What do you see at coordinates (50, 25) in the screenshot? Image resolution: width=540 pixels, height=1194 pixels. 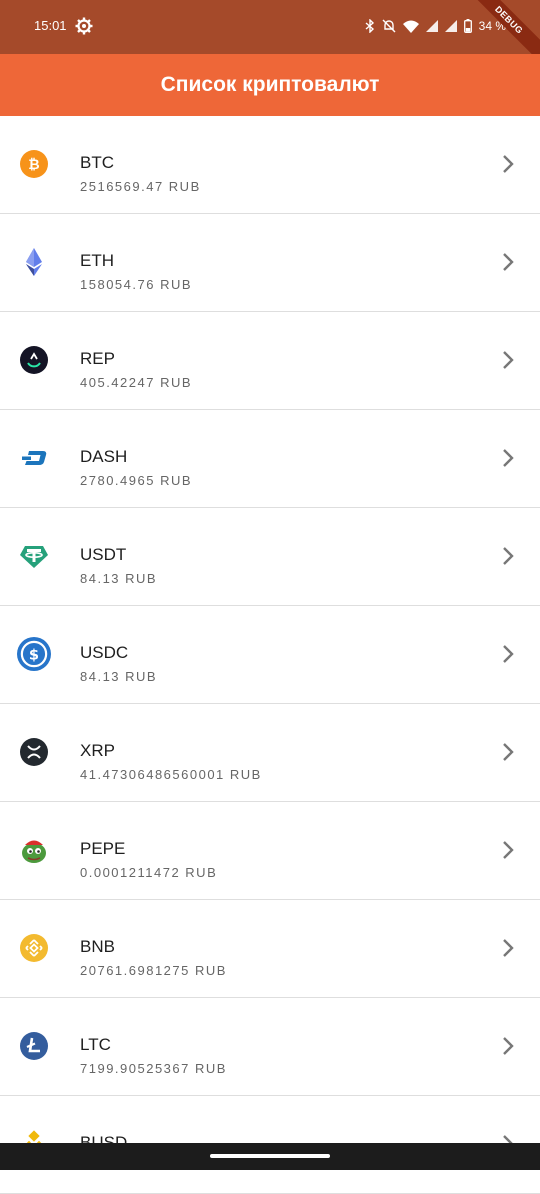 I see `status-time: 15:01` at bounding box center [50, 25].